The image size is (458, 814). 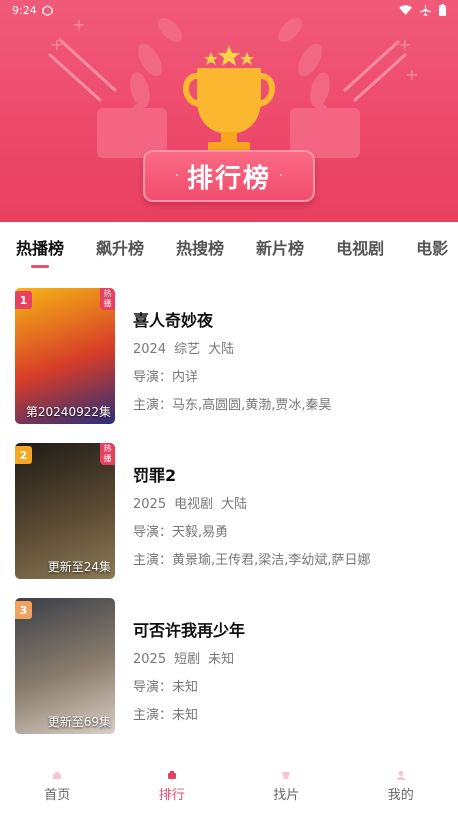 What do you see at coordinates (23, 455) in the screenshot?
I see `rank-badge: 2` at bounding box center [23, 455].